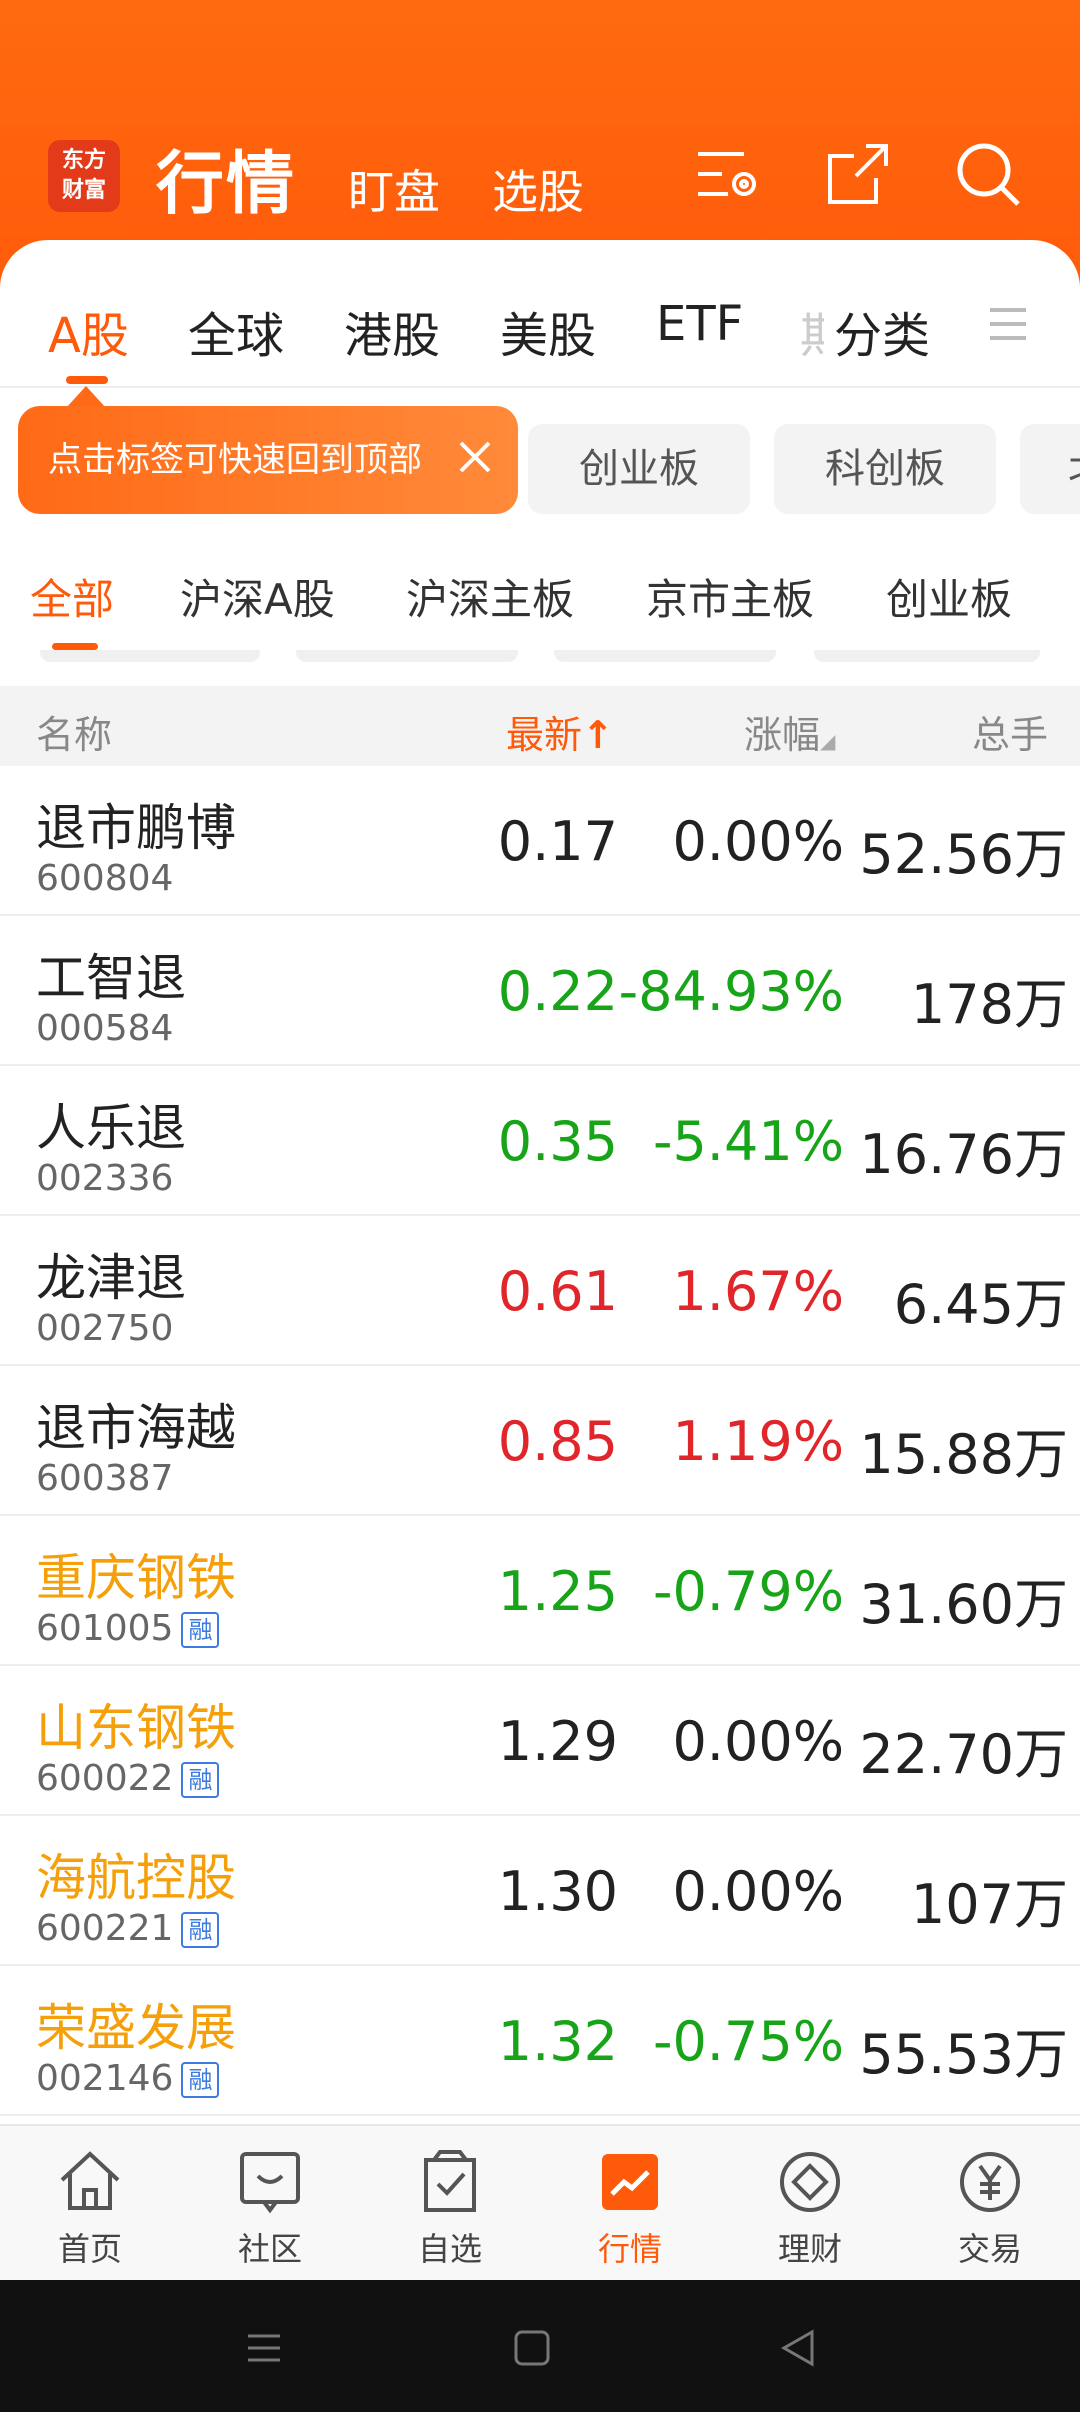 This screenshot has height=2412, width=1080. What do you see at coordinates (136, 828) in the screenshot?
I see `stock-name: 退市鹏博` at bounding box center [136, 828].